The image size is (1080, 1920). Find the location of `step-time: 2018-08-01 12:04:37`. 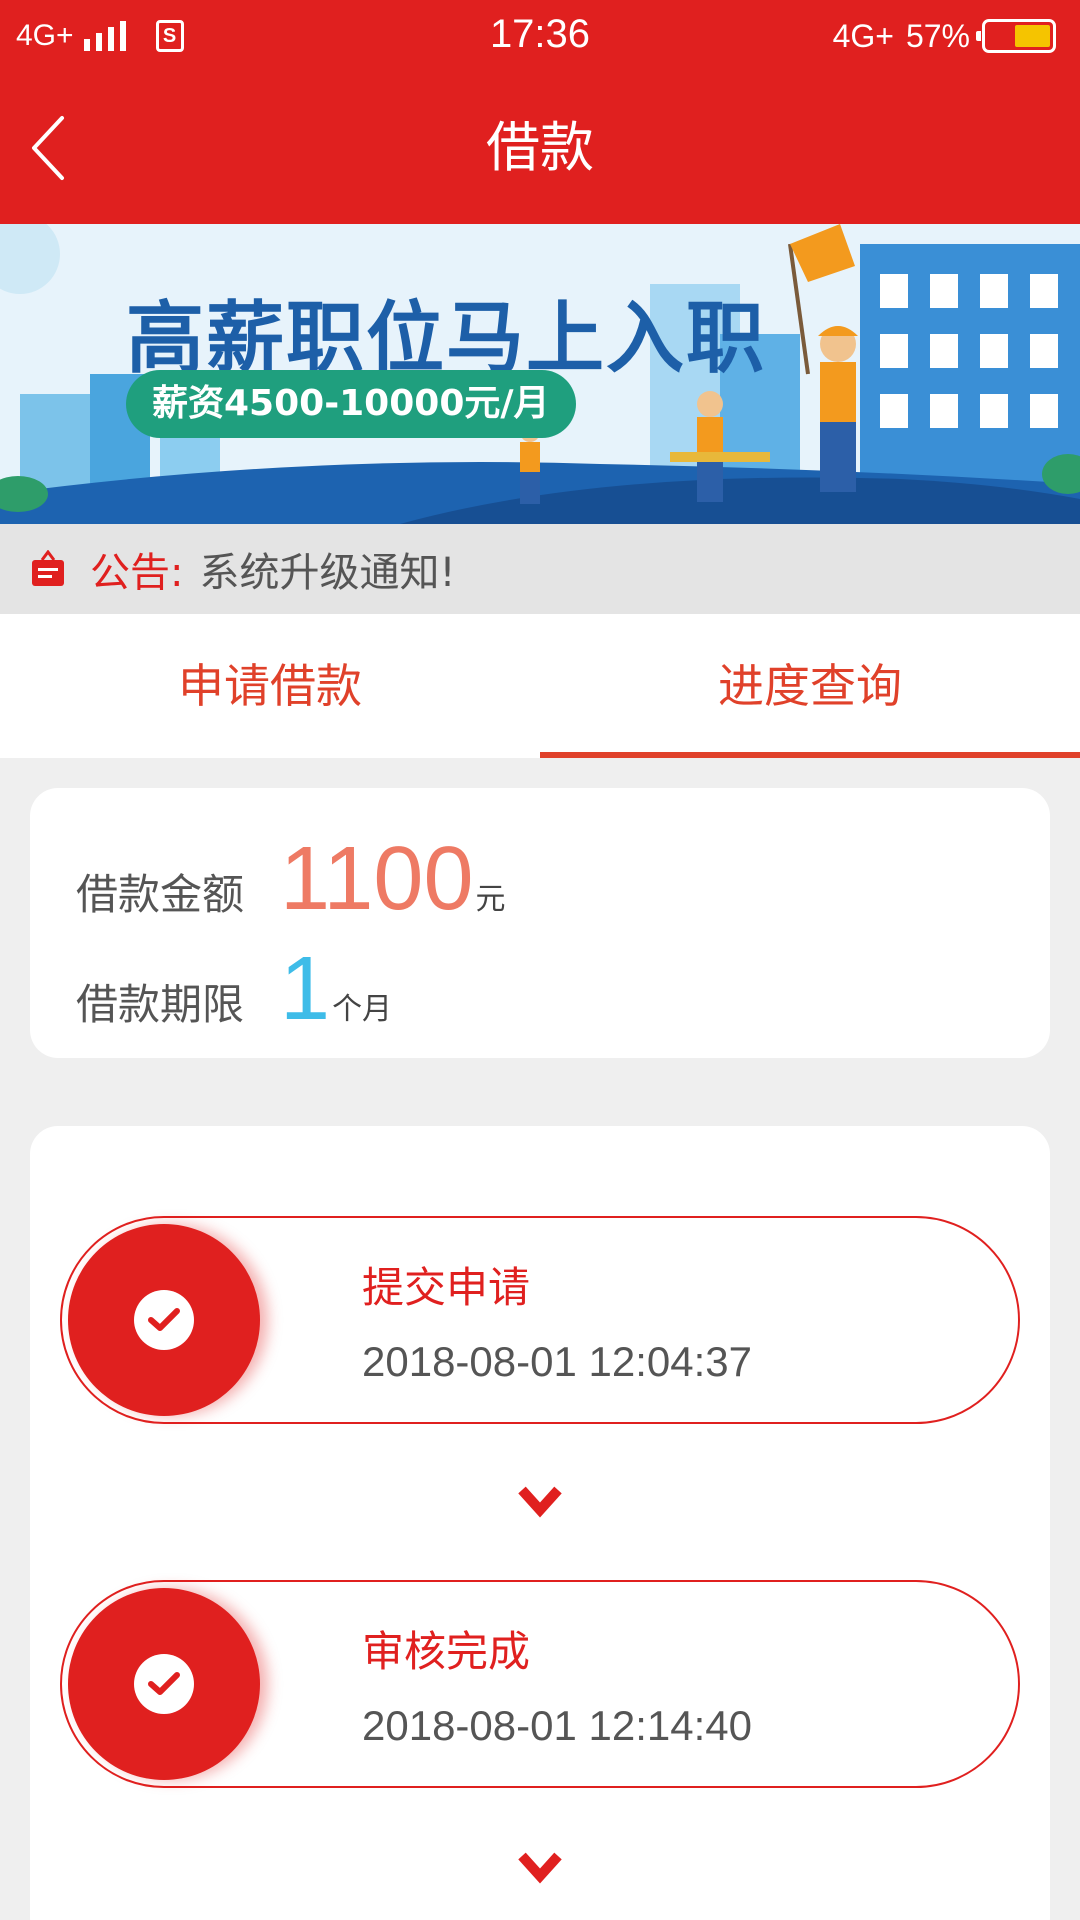

step-time: 2018-08-01 12:04:37 is located at coordinates (557, 1361).